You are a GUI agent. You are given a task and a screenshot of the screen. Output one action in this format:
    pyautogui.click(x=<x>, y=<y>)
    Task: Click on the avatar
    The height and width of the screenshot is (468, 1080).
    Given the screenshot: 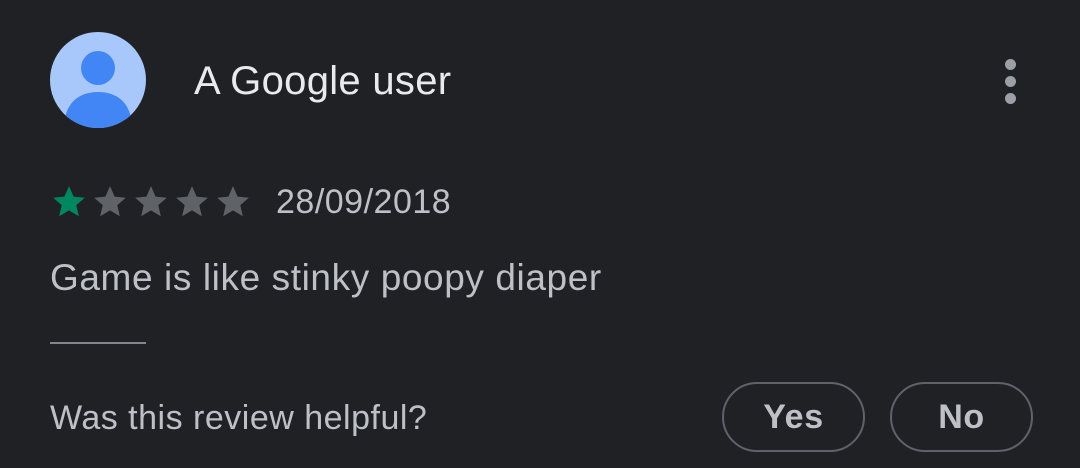 What is the action you would take?
    pyautogui.click(x=98, y=80)
    